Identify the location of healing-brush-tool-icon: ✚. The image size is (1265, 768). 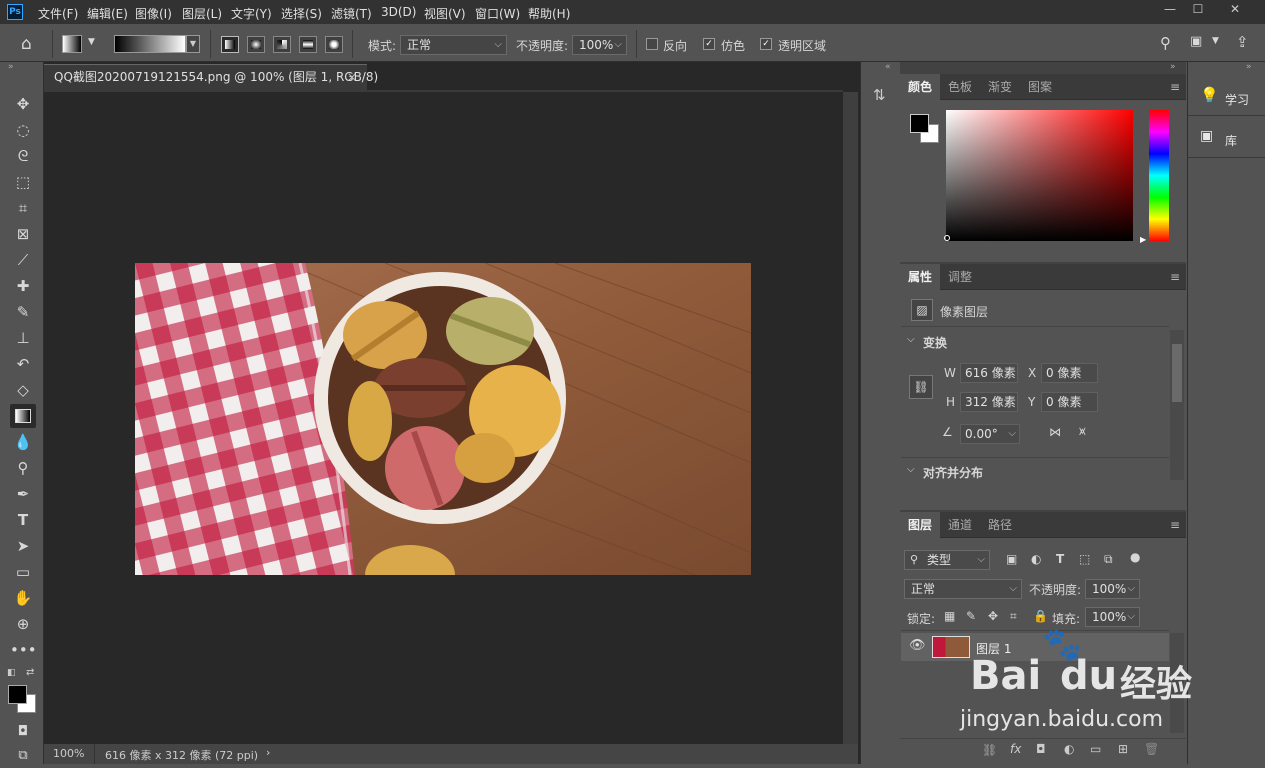
(23, 286).